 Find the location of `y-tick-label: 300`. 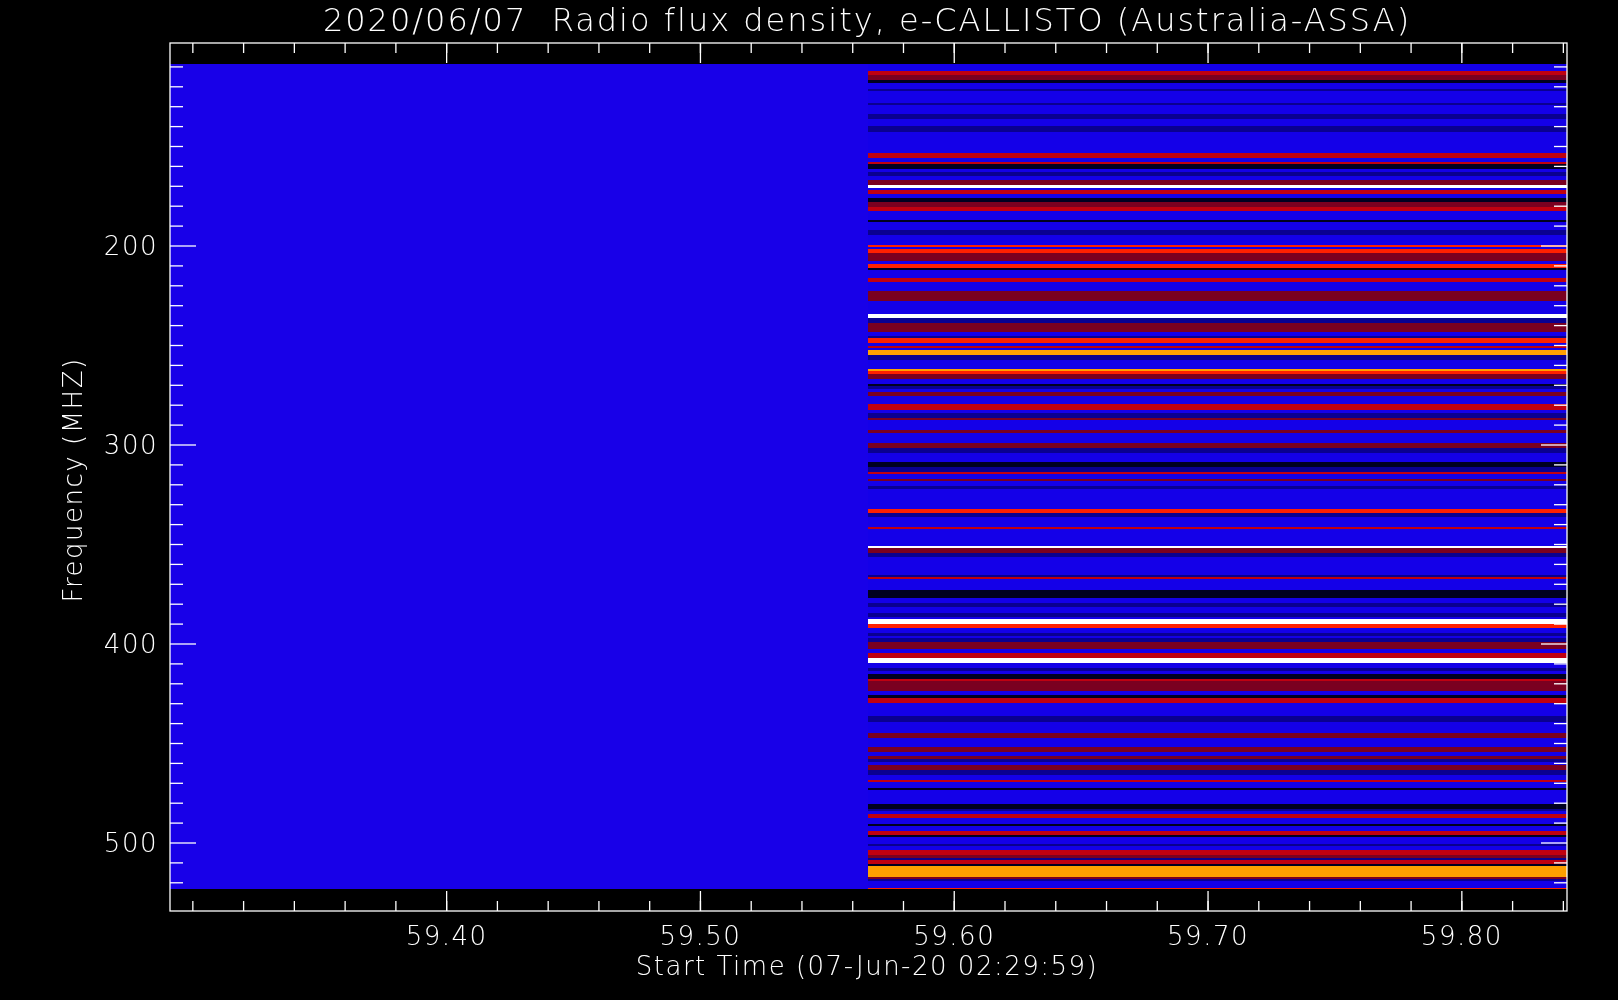

y-tick-label: 300 is located at coordinates (130, 445).